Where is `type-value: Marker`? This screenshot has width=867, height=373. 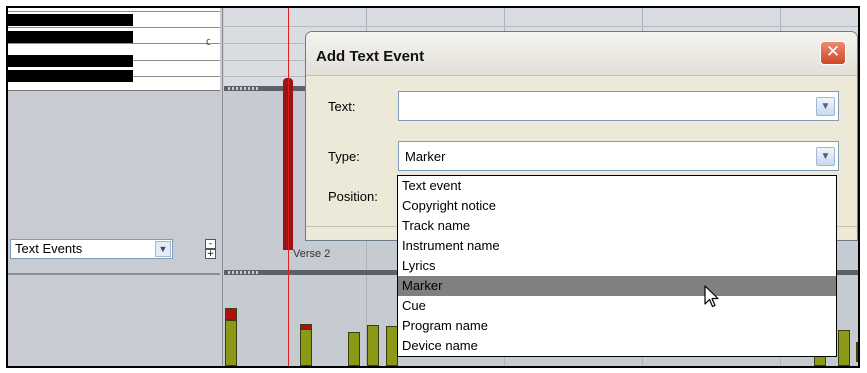 type-value: Marker is located at coordinates (425, 156).